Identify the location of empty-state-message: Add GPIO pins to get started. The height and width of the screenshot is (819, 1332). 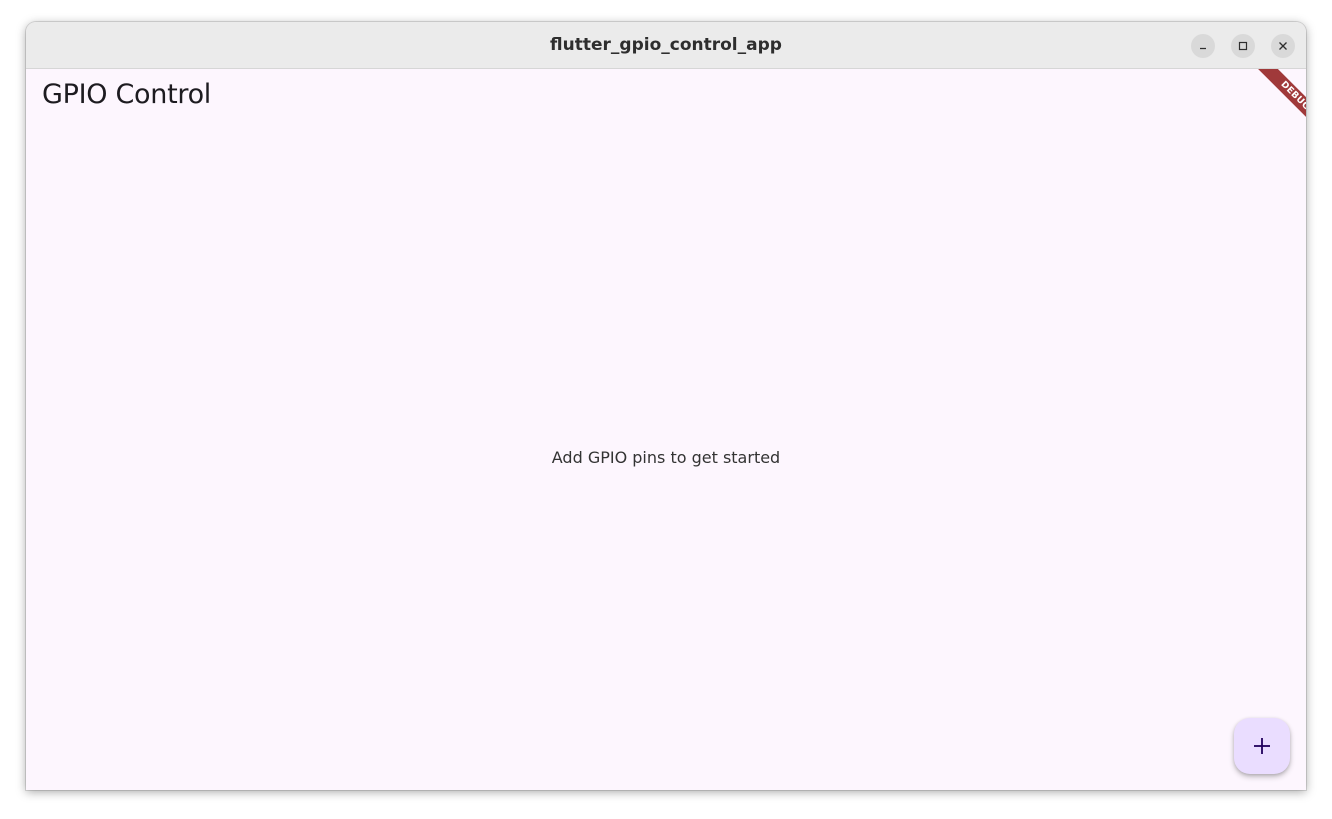
(666, 457).